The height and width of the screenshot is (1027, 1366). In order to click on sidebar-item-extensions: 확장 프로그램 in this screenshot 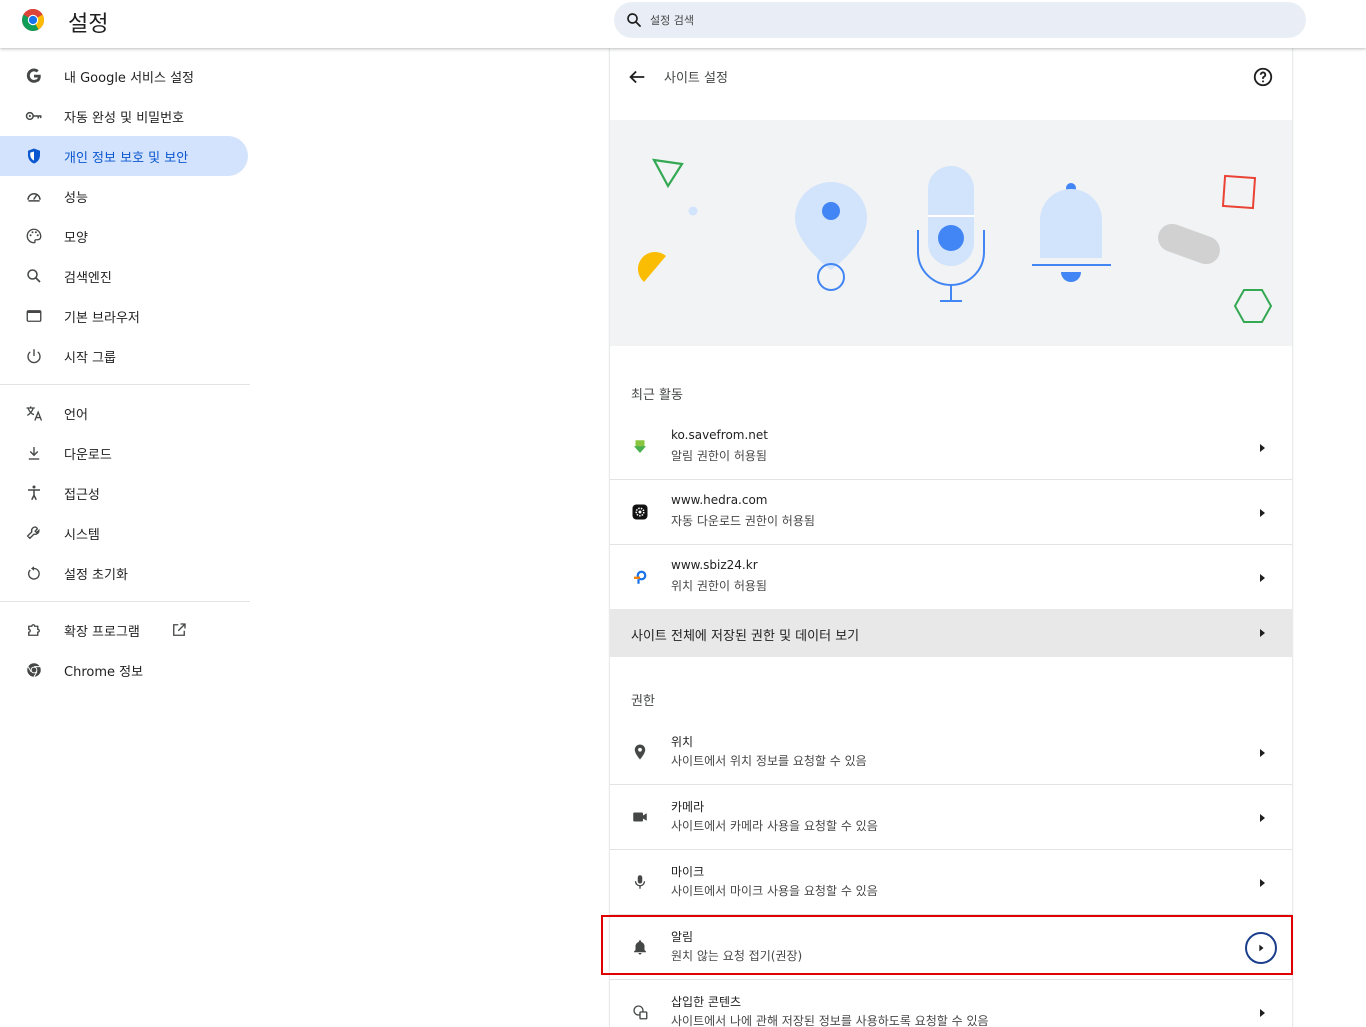, I will do `click(124, 630)`.